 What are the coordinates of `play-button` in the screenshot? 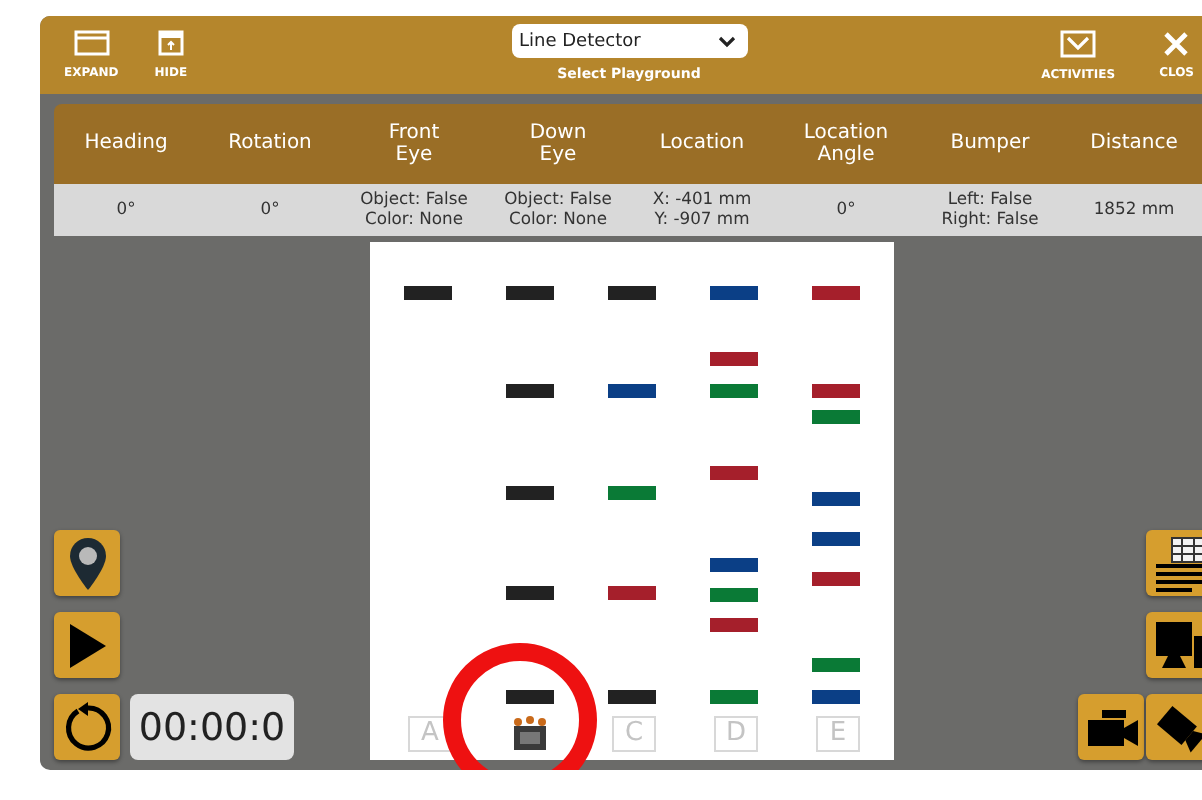 It's located at (87, 645).